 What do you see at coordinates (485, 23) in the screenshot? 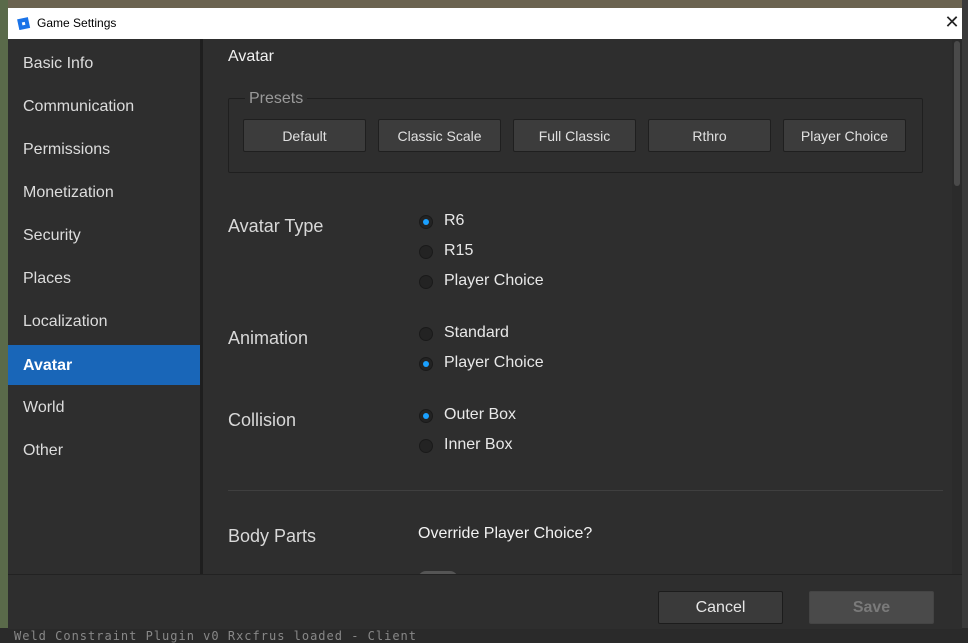
I see `title-bar: Game Settings ✕` at bounding box center [485, 23].